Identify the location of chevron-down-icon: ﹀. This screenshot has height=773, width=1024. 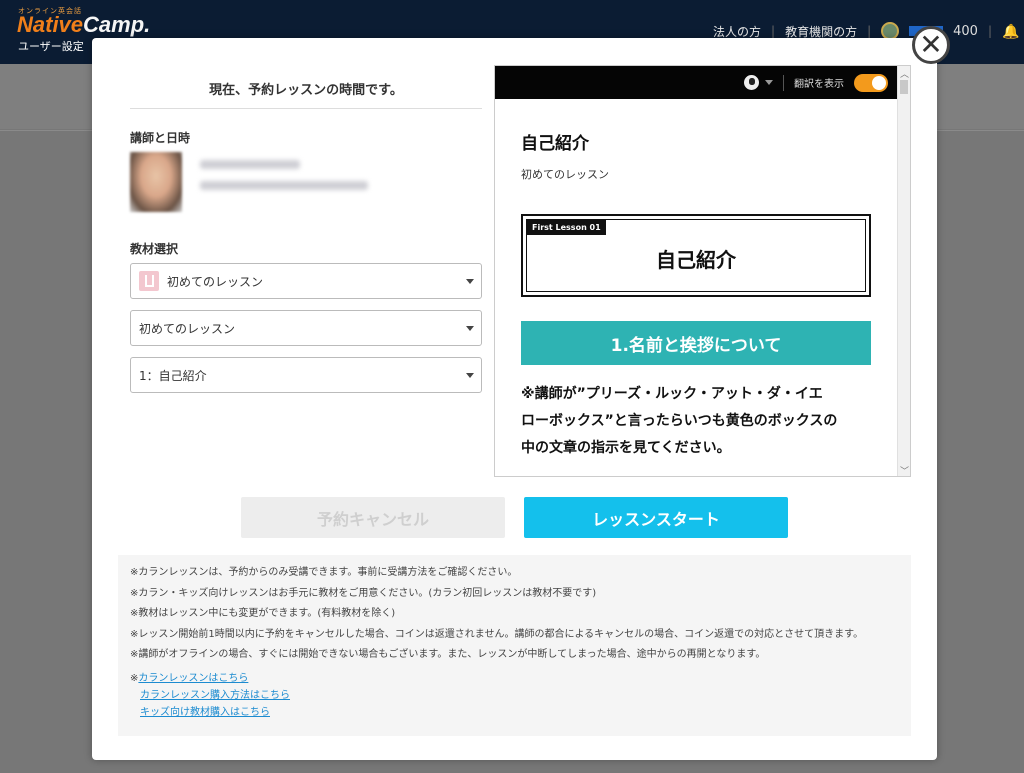
(904, 470).